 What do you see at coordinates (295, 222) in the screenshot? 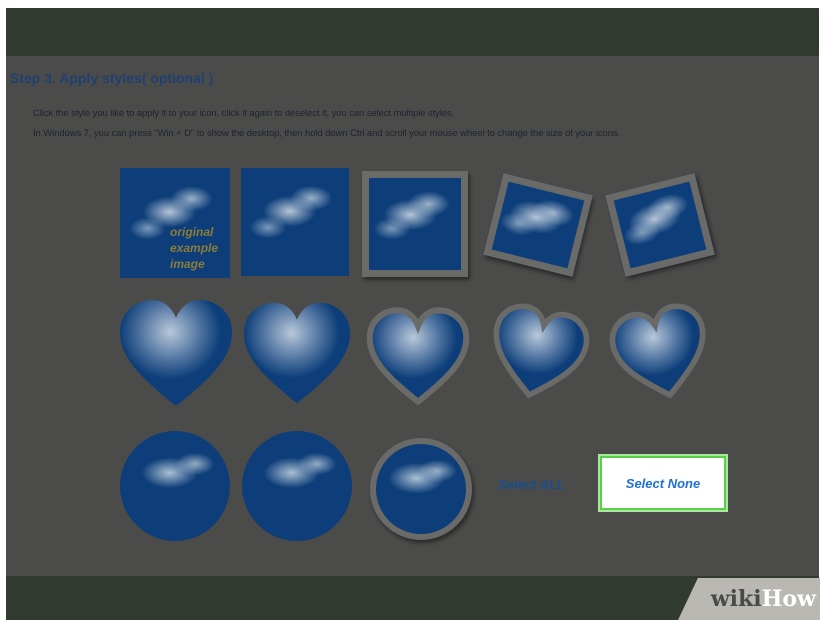
I see `style-square-plain` at bounding box center [295, 222].